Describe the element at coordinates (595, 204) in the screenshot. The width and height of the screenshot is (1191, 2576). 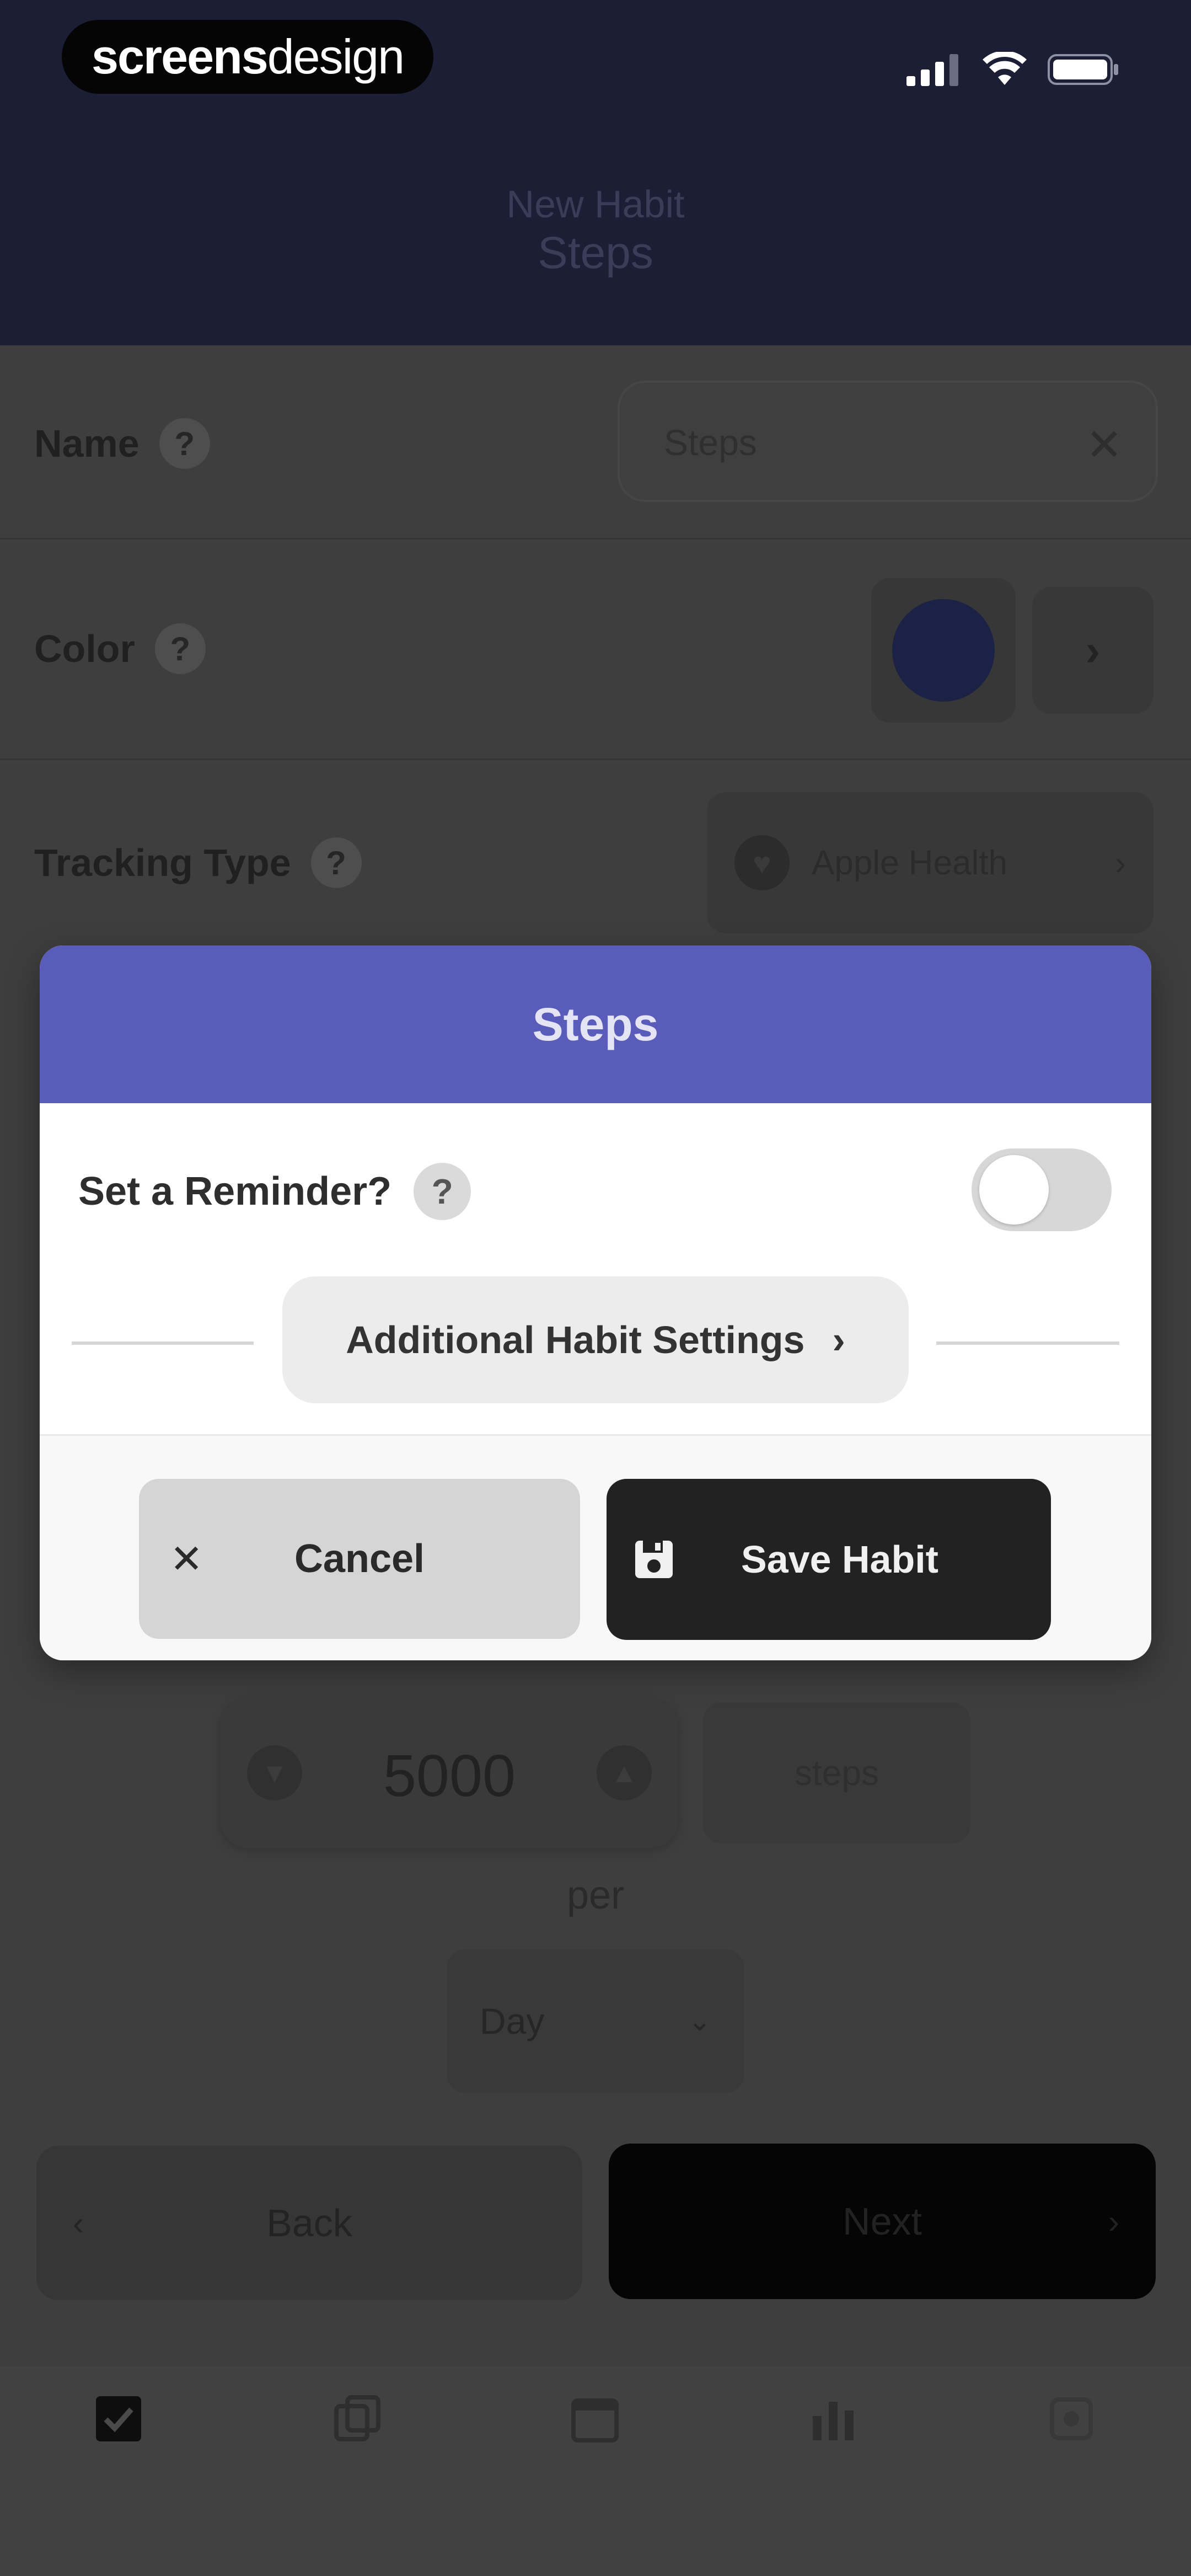
I see `nav-overline: New Habit` at that location.